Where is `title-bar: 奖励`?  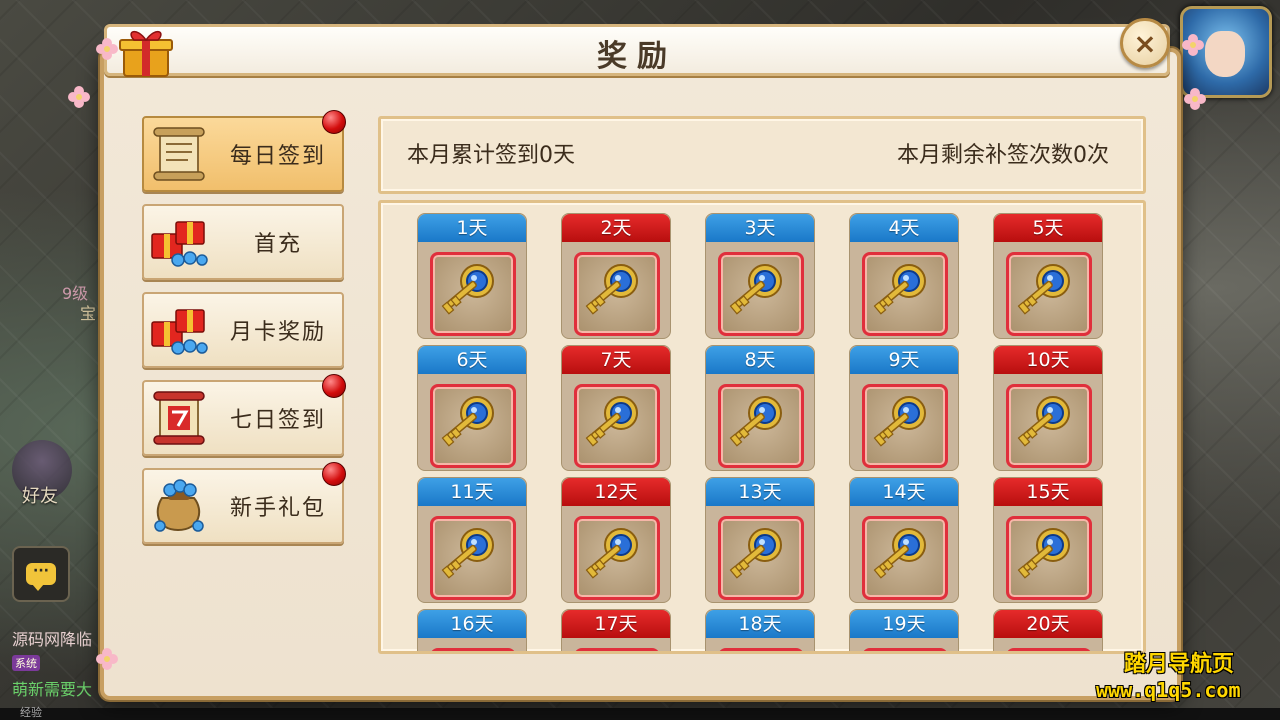
title-bar: 奖励 is located at coordinates (637, 50).